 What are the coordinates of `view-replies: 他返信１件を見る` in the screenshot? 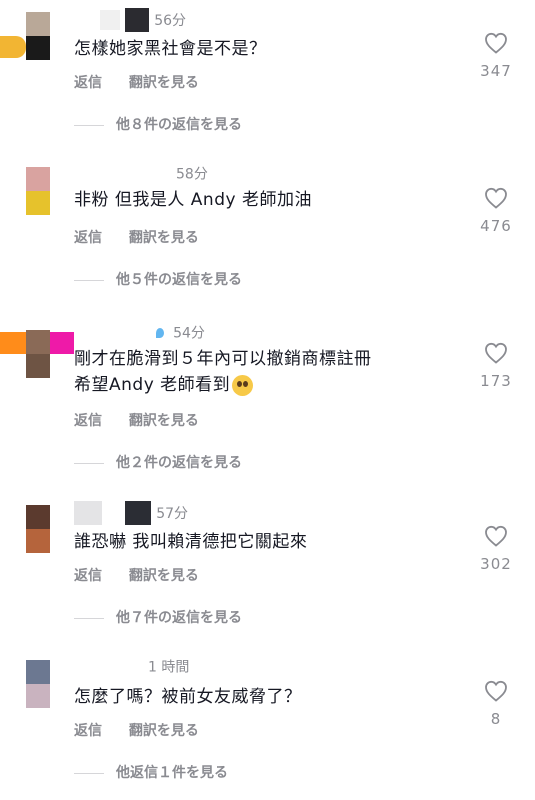 It's located at (151, 772).